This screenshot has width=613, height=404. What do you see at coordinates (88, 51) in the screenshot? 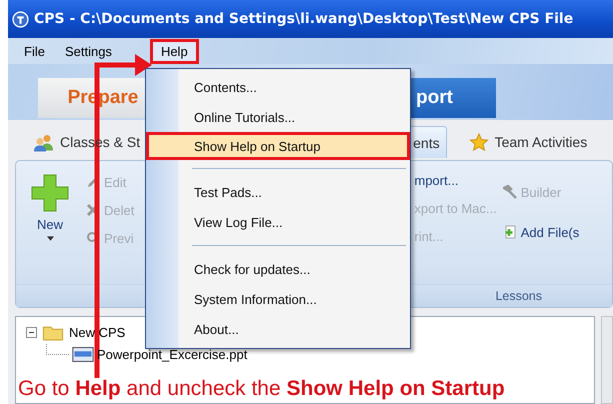
I see `menu-item: Settings` at bounding box center [88, 51].